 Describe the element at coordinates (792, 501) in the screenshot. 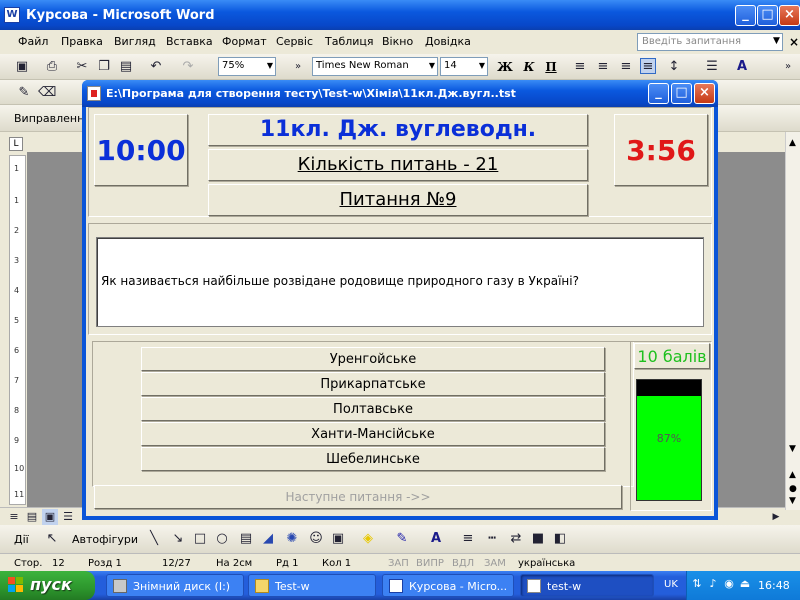

I see `next-page-icon: ▼` at that location.